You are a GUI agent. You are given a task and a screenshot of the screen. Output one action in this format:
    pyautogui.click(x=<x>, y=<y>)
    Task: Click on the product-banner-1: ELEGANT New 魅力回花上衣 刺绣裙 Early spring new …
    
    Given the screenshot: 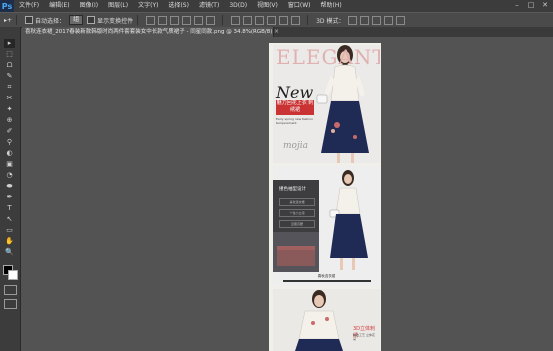 What is the action you would take?
    pyautogui.click(x=326, y=104)
    